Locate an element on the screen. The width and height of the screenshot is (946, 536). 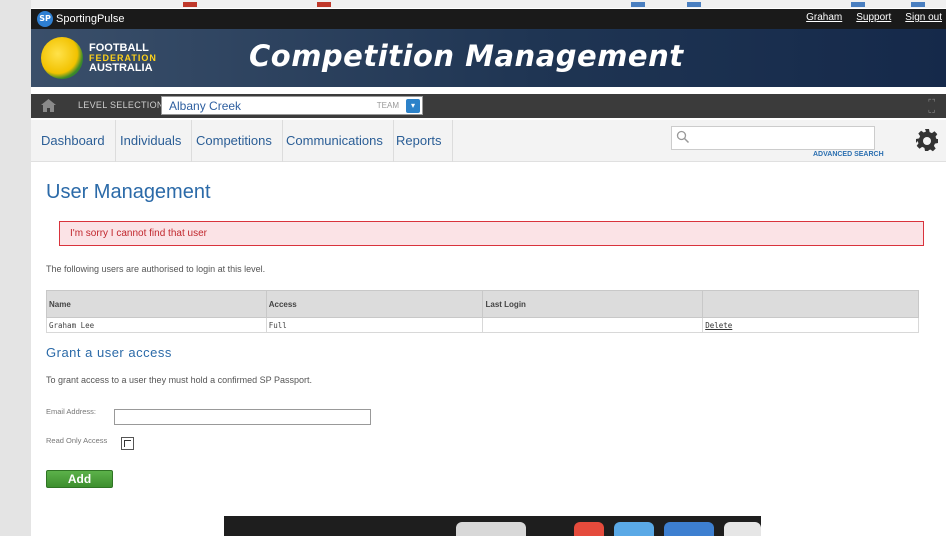
app-title: Competition Management is located at coordinates (466, 56).